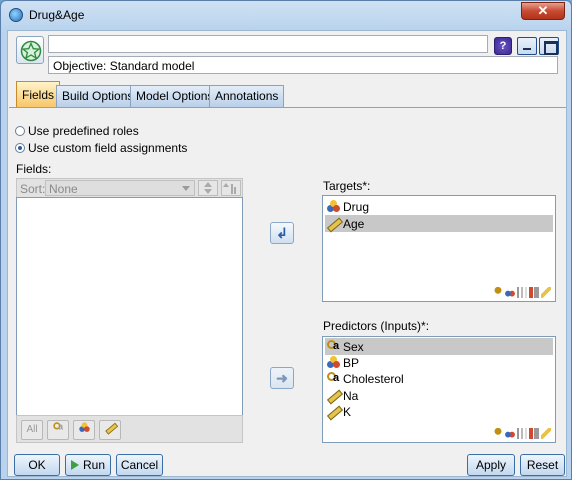 This screenshot has height=480, width=572. Describe the element at coordinates (16, 15) in the screenshot. I see `app-icon` at that location.